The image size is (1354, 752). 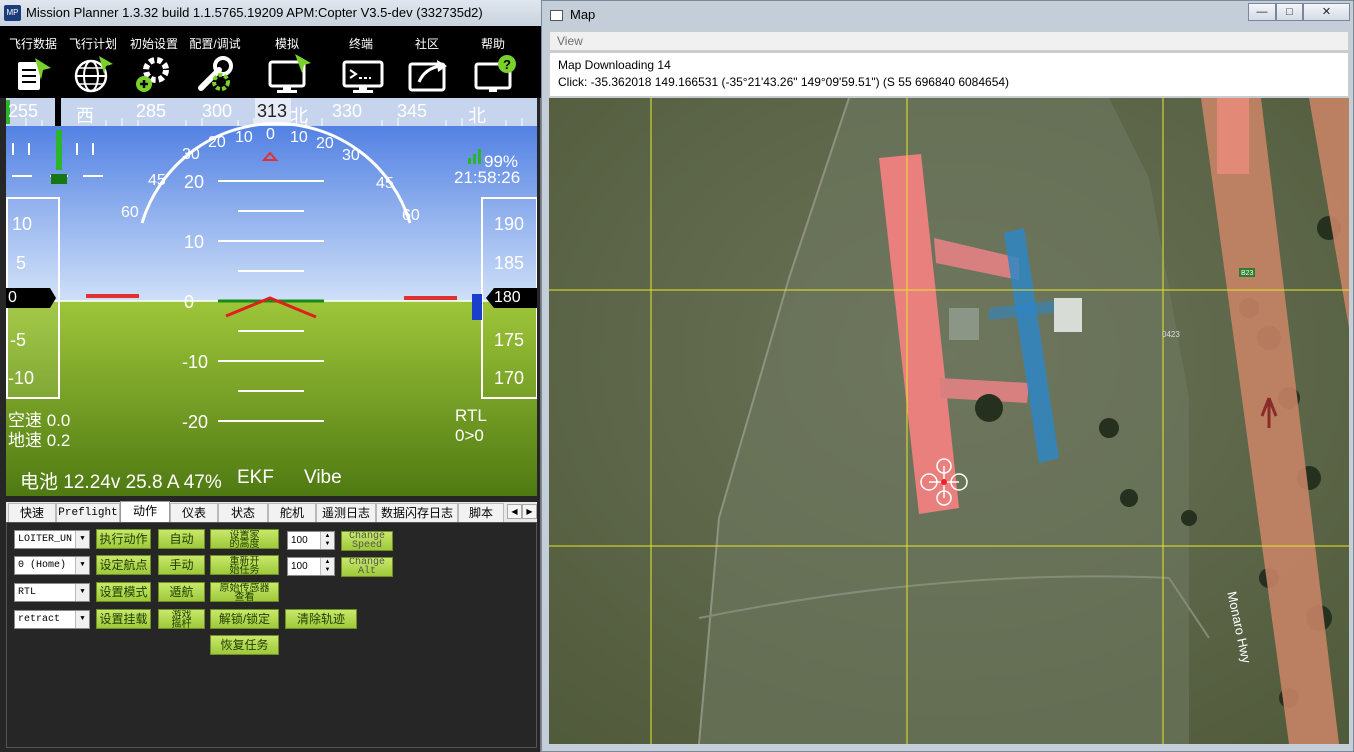 What do you see at coordinates (215, 73) in the screenshot?
I see `config-tuning-icon` at bounding box center [215, 73].